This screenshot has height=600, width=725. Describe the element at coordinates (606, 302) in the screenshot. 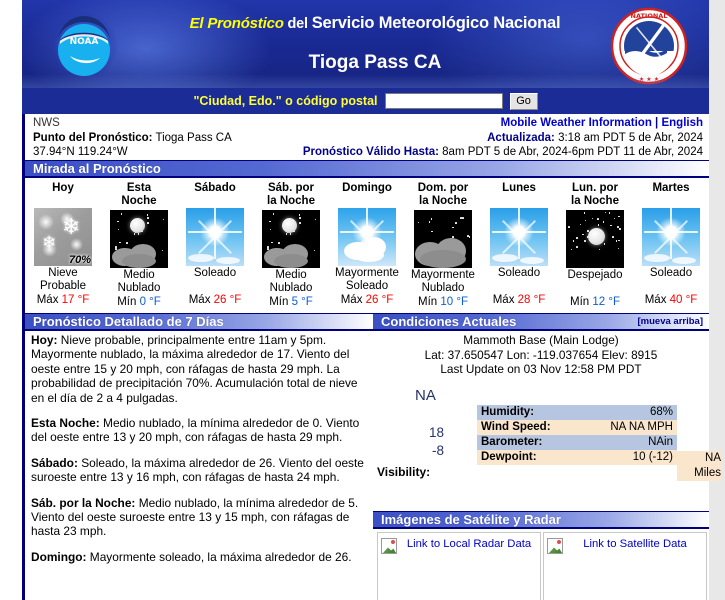

I see `forecast-temp-value: 12 °F` at that location.